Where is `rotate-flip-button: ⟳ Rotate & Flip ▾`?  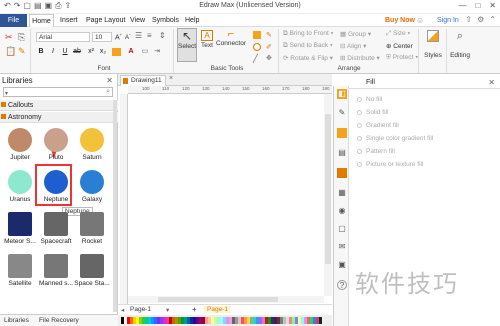 rotate-flip-button: ⟳ Rotate & Flip ▾ is located at coordinates (308, 58).